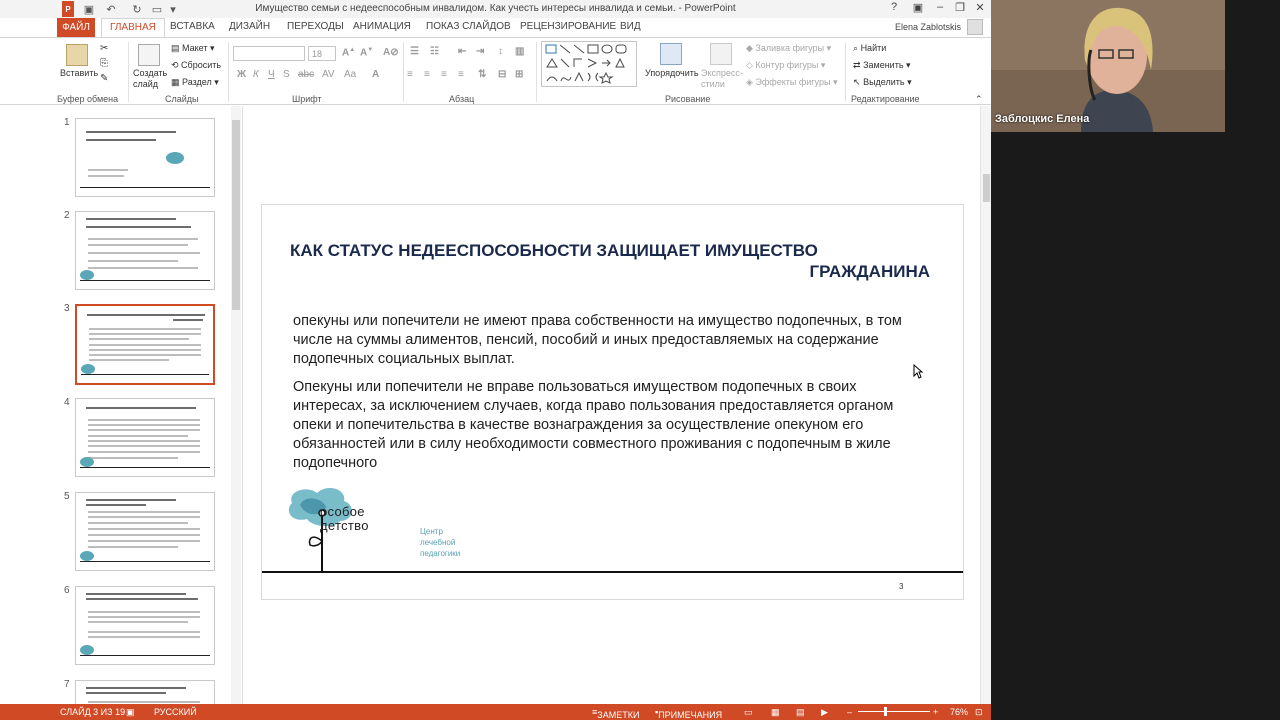 This screenshot has height=720, width=1280. Describe the element at coordinates (249, 26) in the screenshot. I see `tab-design: ДИЗАЙН` at that location.